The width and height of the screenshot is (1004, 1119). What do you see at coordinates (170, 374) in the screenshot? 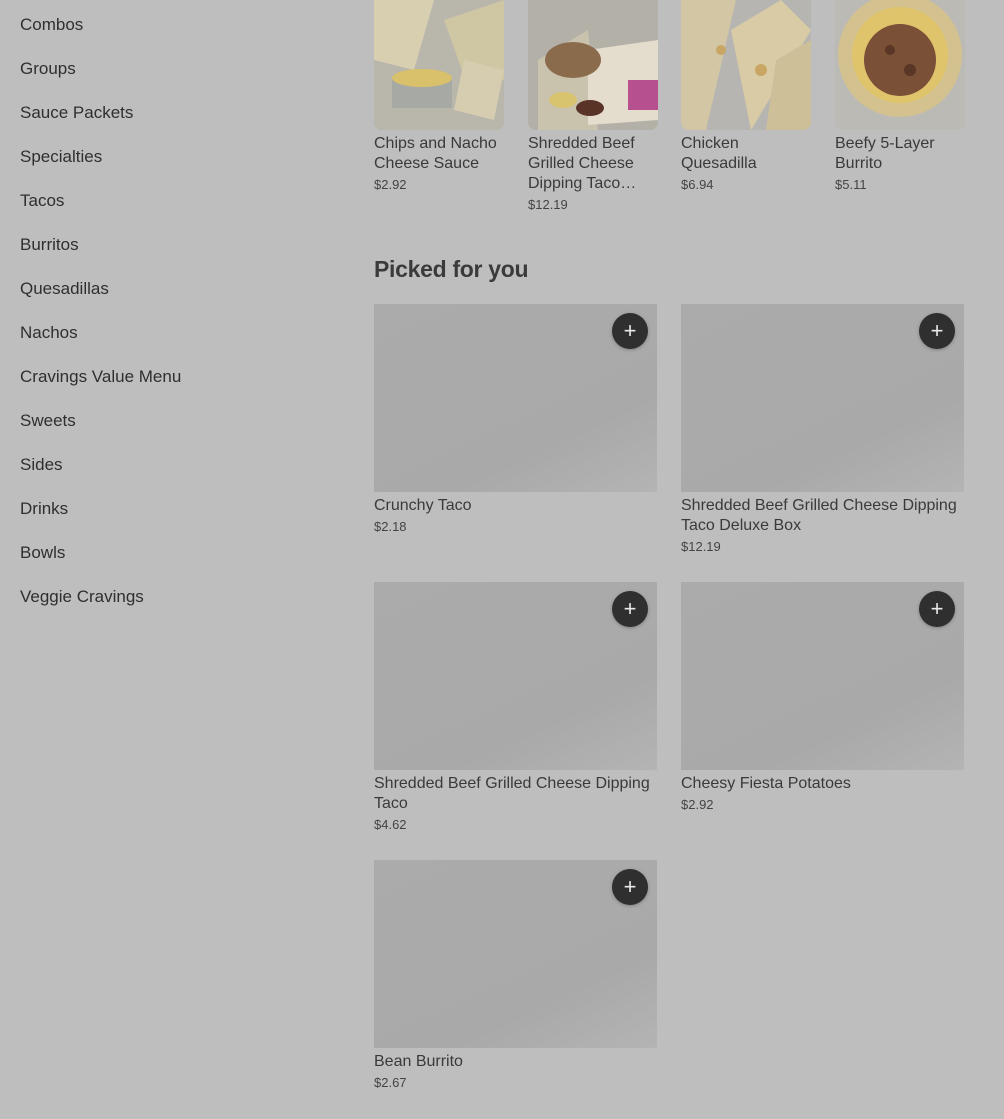
I see `sidebar-item-cravings-value-menu: Cravings Value Menu` at bounding box center [170, 374].